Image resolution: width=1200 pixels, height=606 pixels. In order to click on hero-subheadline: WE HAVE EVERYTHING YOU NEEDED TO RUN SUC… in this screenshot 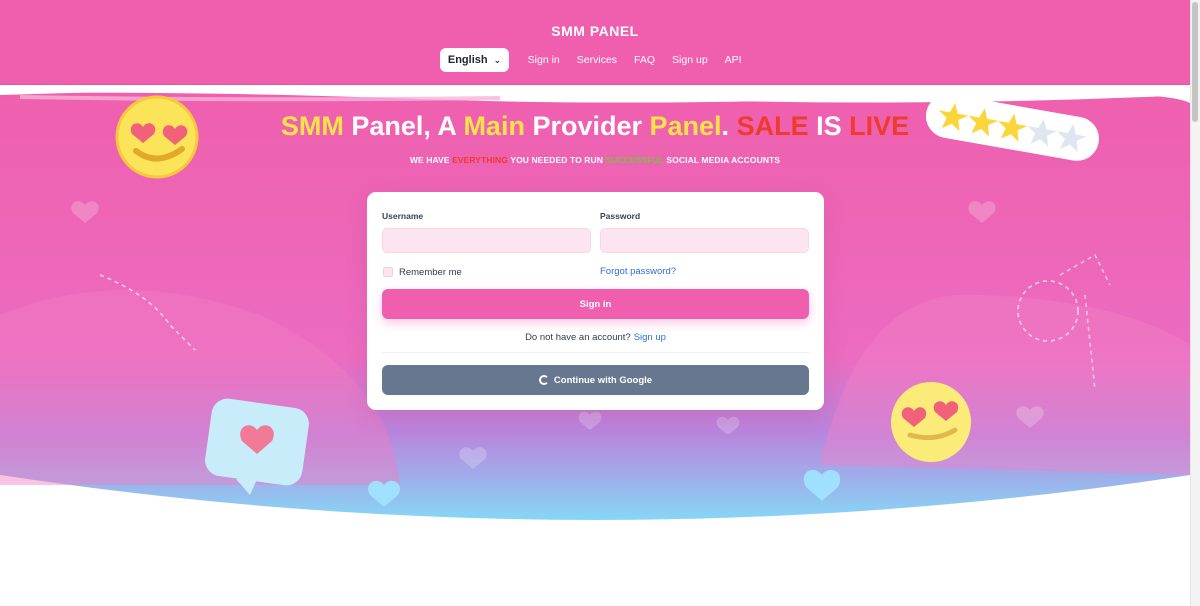, I will do `click(595, 160)`.